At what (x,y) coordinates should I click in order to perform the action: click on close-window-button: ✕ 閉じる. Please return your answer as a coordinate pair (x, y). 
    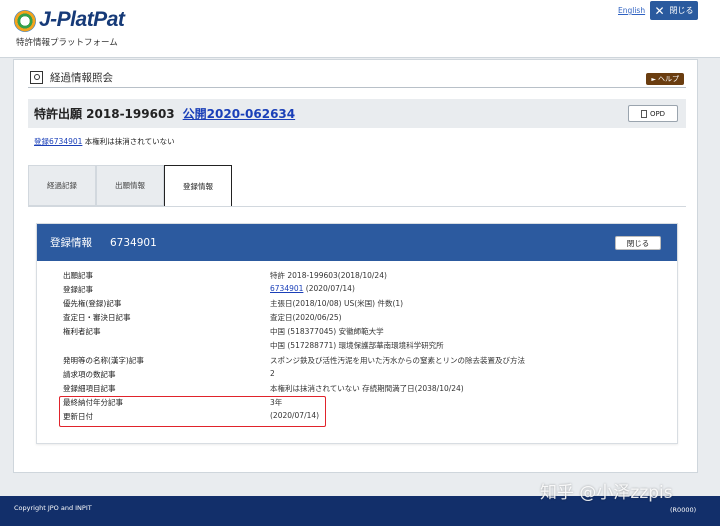
    Looking at the image, I should click on (674, 10).